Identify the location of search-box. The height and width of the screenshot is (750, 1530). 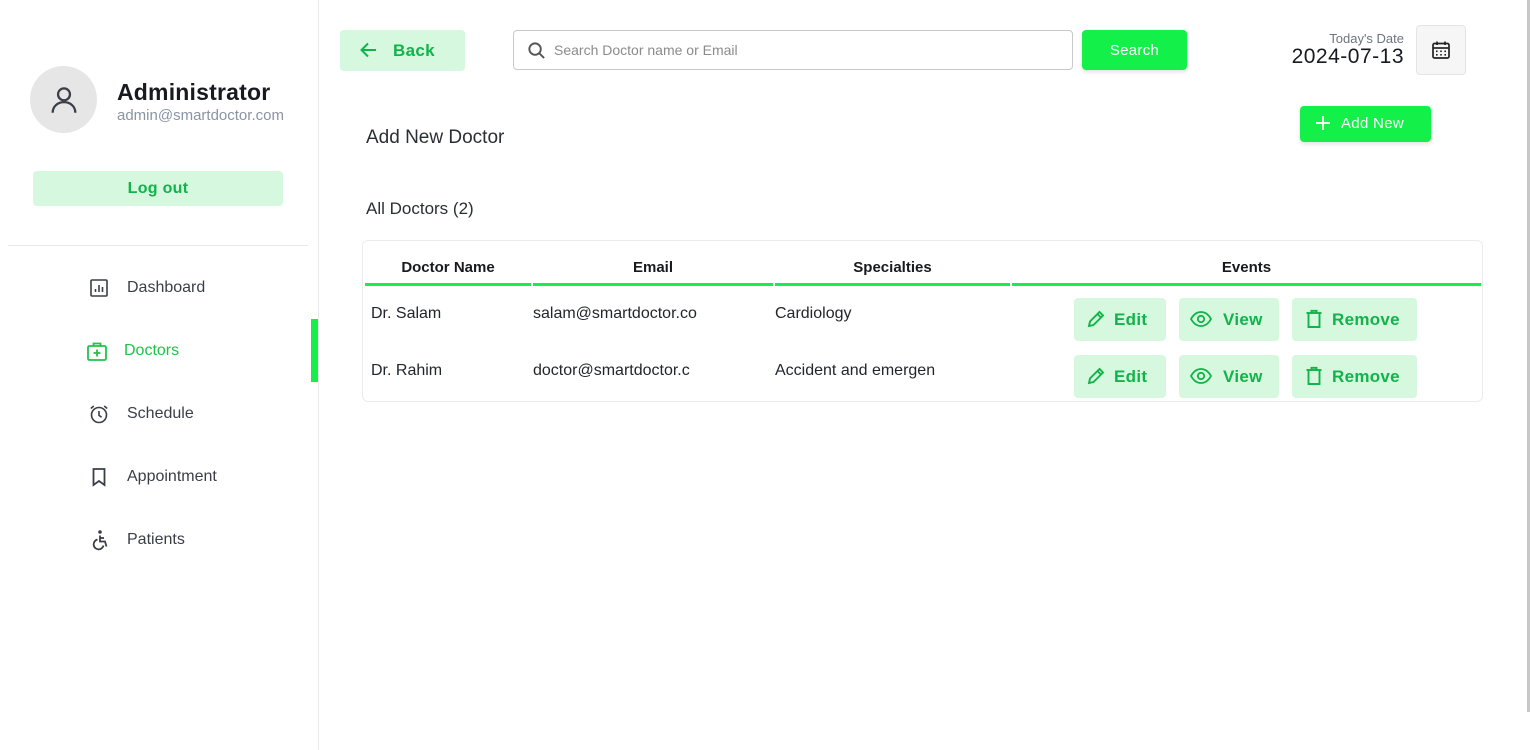
(793, 50).